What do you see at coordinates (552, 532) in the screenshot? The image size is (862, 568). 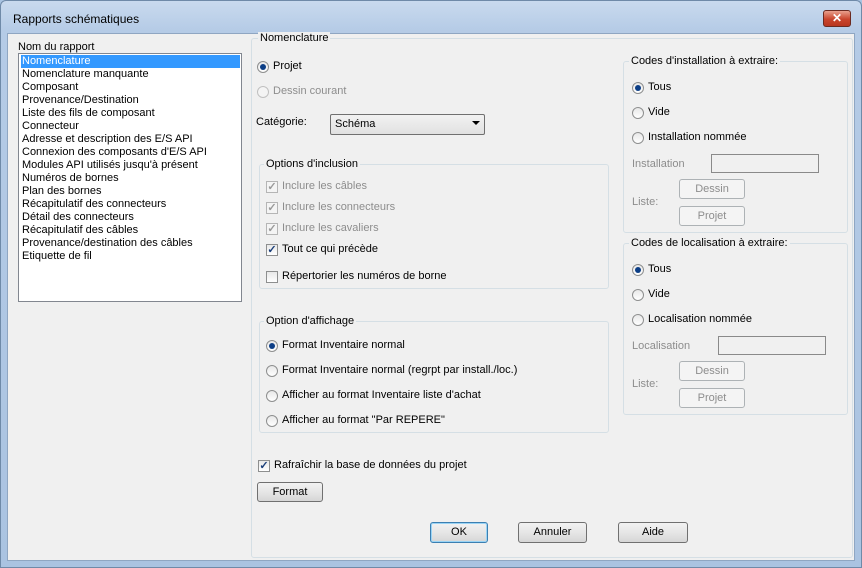 I see `cancel-button: Annuler` at bounding box center [552, 532].